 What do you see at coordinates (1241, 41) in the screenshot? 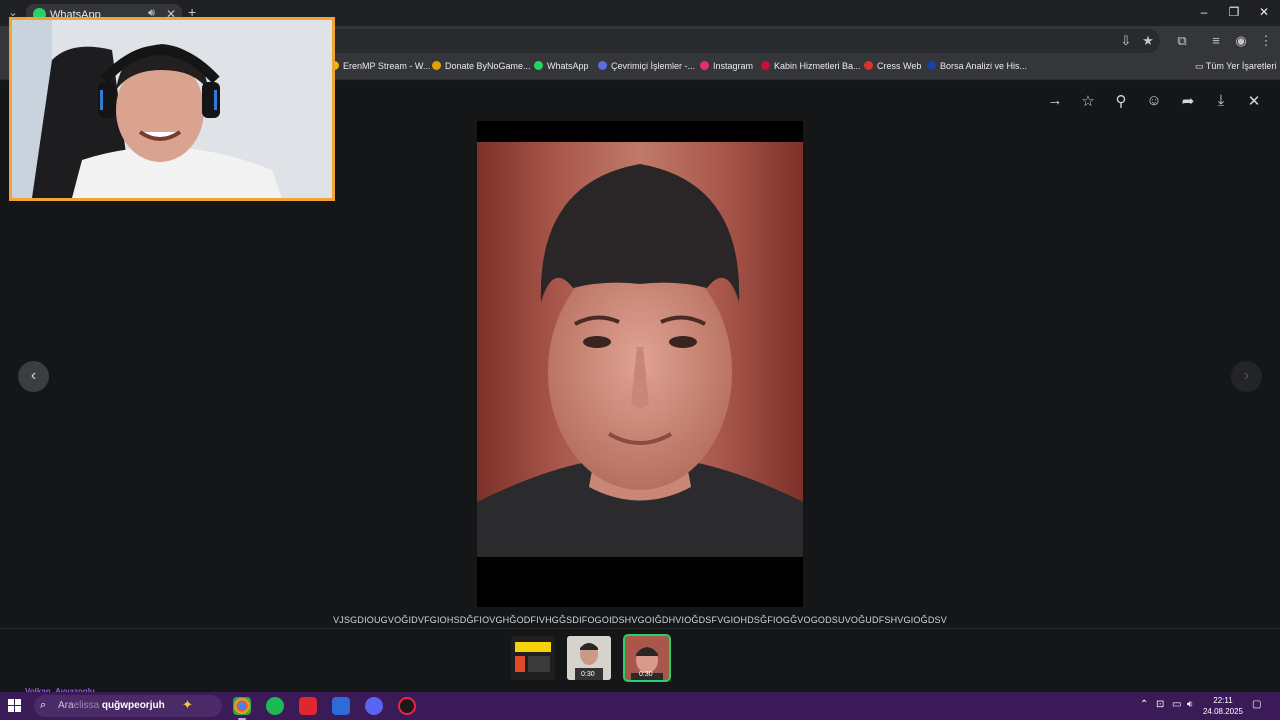
I see `profile-avatar-icon: ◉` at bounding box center [1241, 41].